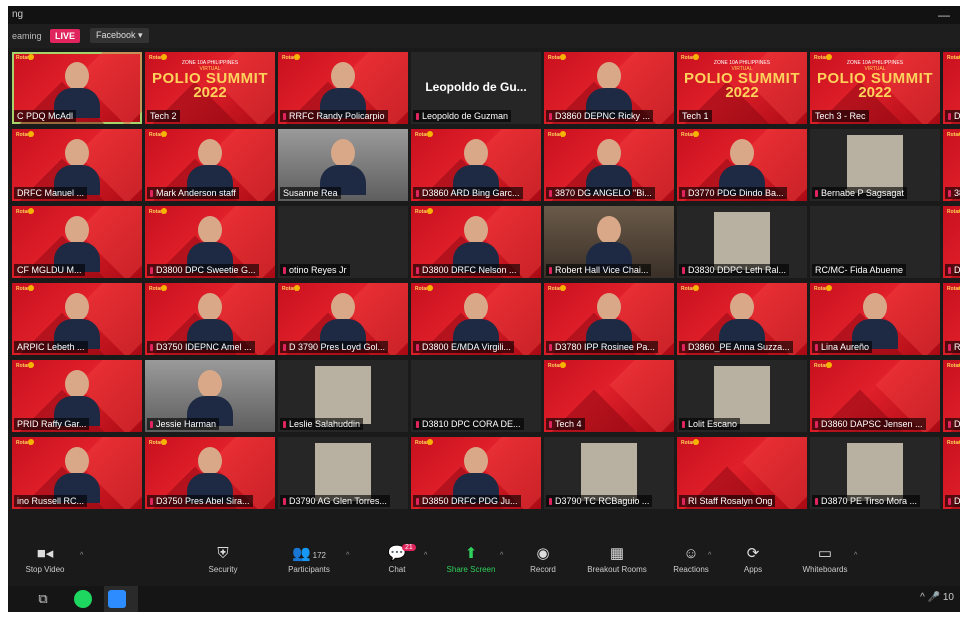 This screenshot has height=618, width=967. Describe the element at coordinates (117, 599) in the screenshot. I see `zoom-icon` at that location.